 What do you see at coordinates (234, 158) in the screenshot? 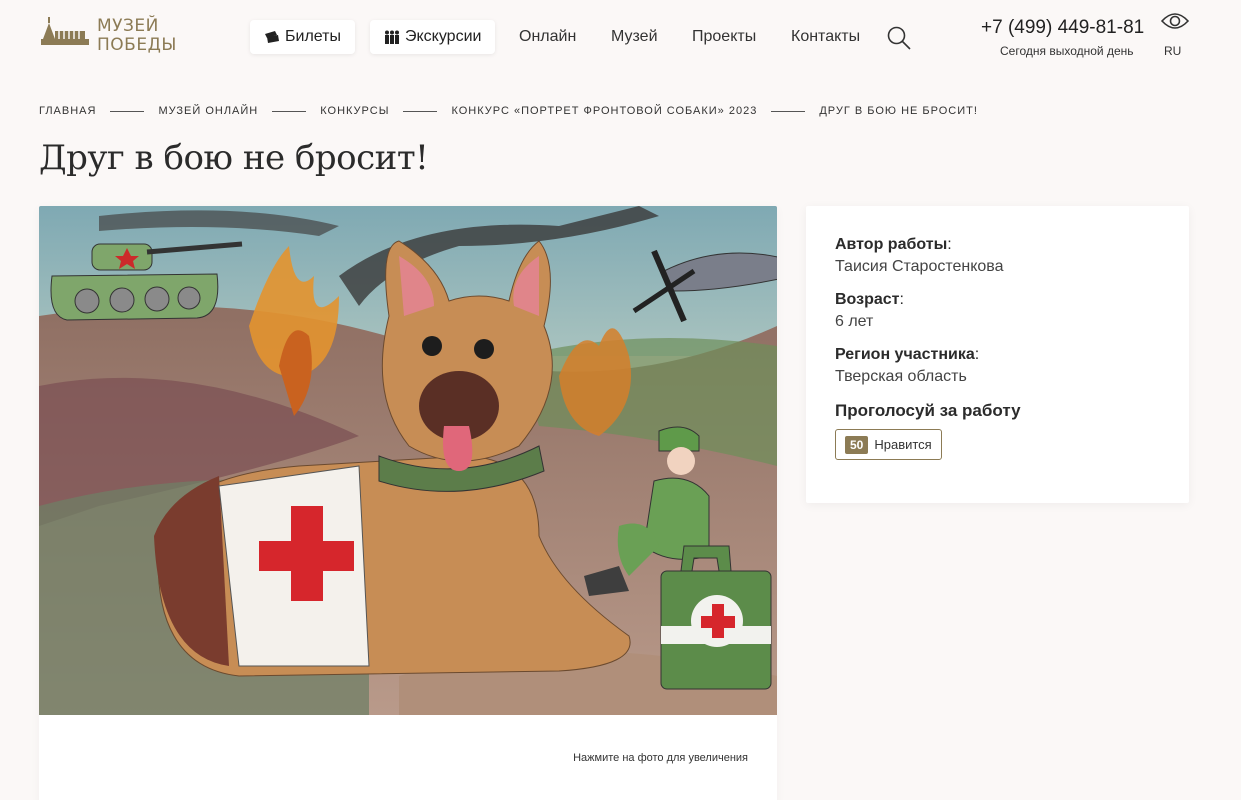
I see `page-title: Друг в бою не бросит!` at bounding box center [234, 158].